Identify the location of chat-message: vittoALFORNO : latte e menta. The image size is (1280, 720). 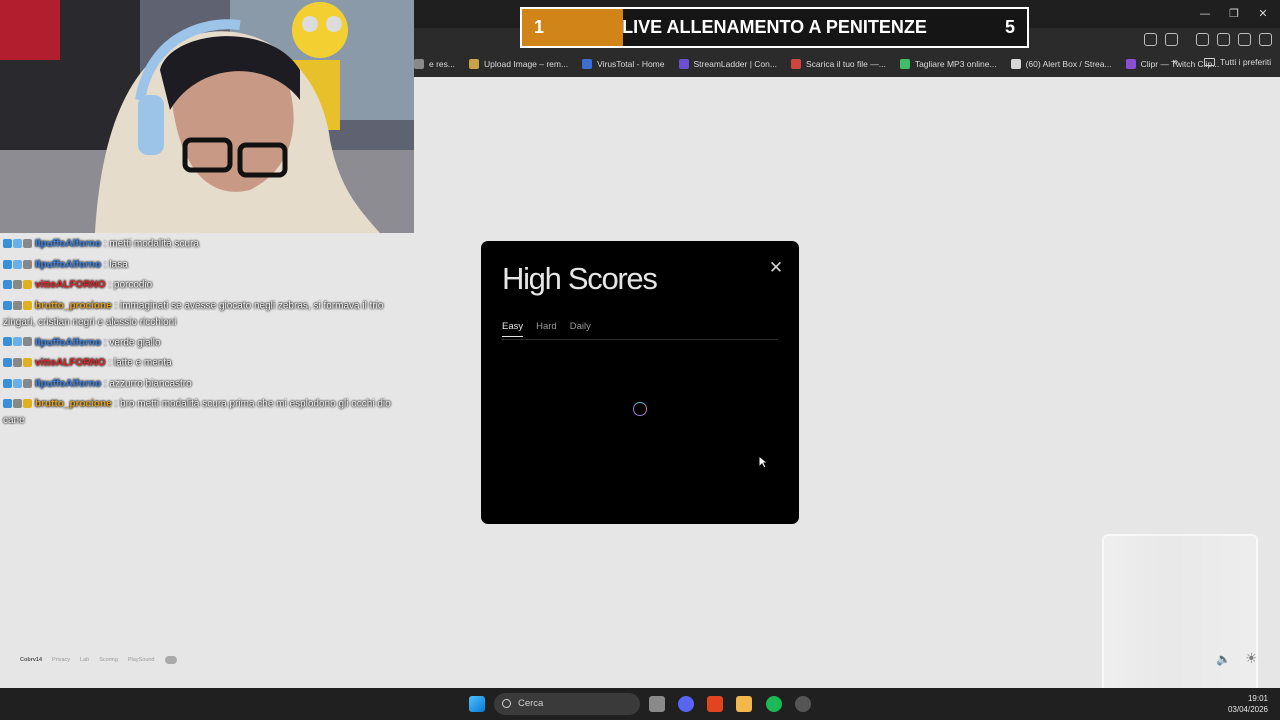
(207, 363).